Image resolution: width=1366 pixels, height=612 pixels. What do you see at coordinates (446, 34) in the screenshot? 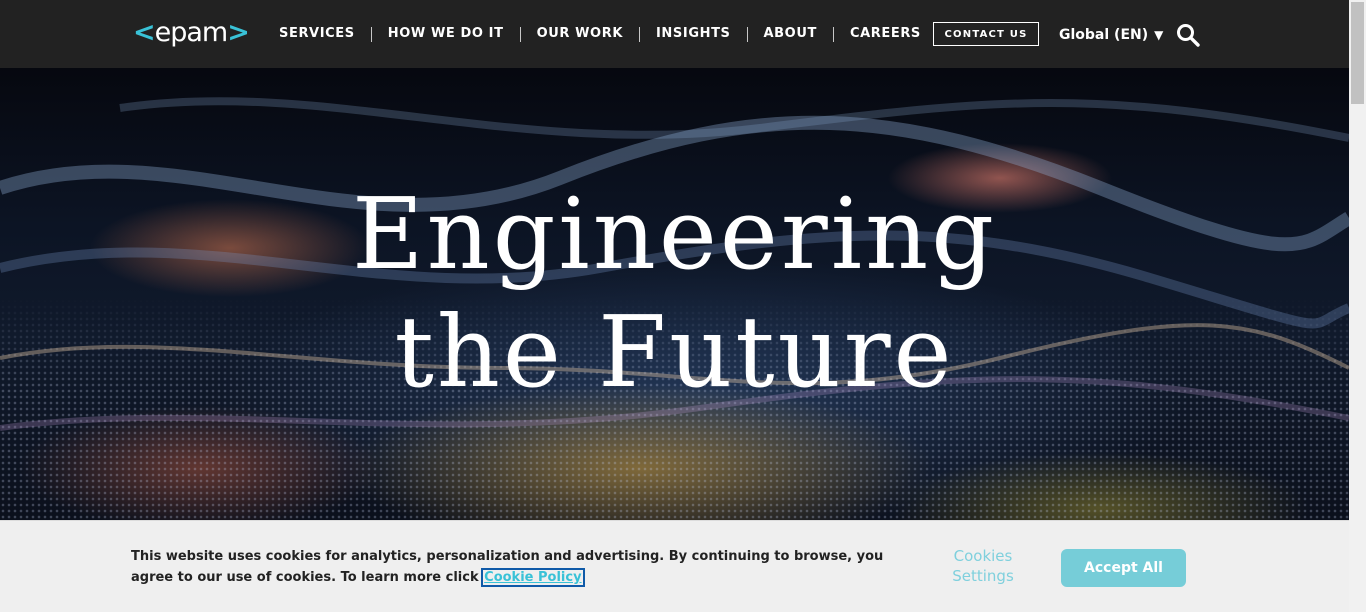
I see `nav-item-how-we-do-it: HOW WE DO IT` at bounding box center [446, 34].